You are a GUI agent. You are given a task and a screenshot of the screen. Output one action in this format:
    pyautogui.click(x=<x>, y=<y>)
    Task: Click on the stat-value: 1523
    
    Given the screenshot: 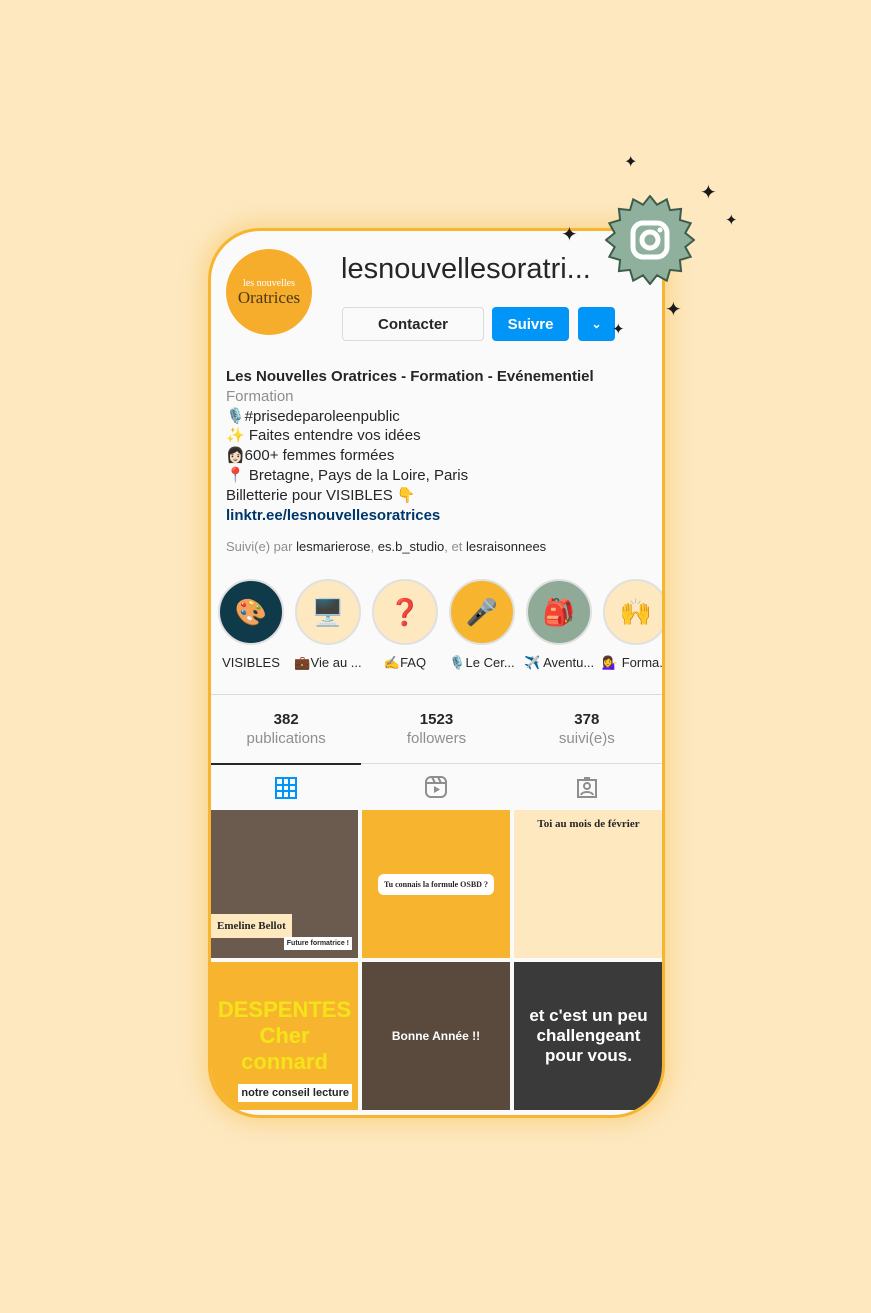 What is the action you would take?
    pyautogui.click(x=436, y=719)
    